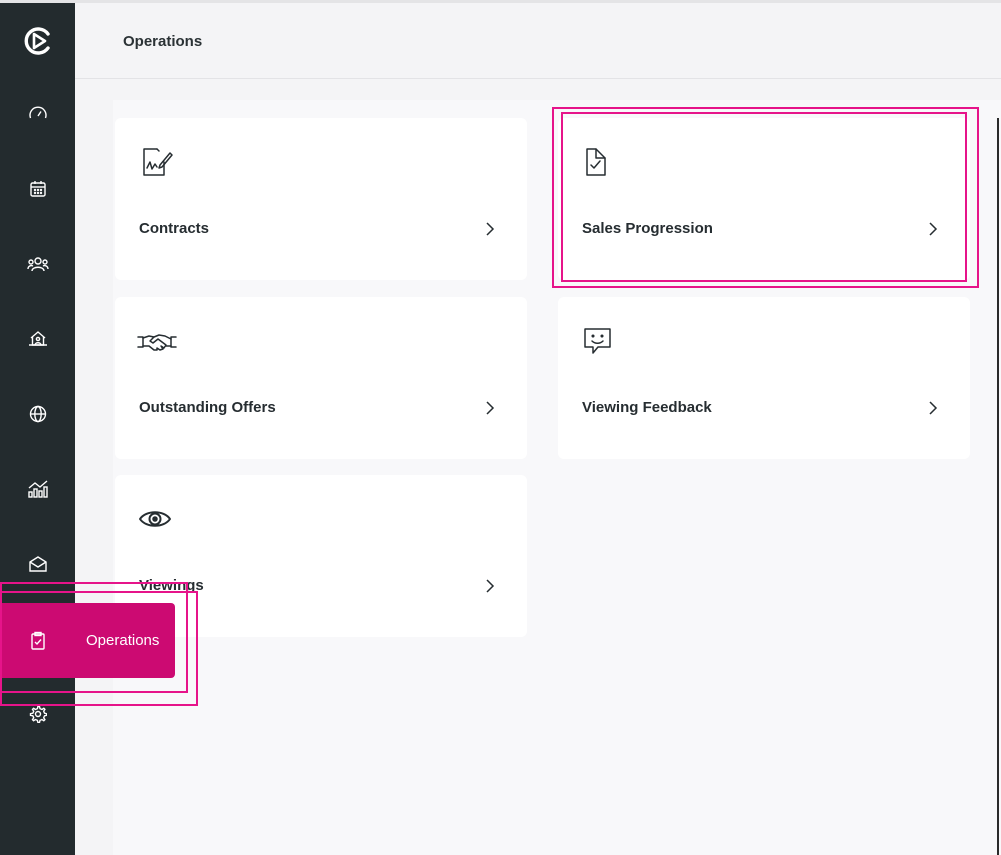 The height and width of the screenshot is (855, 1001). What do you see at coordinates (764, 378) in the screenshot?
I see `card-viewing-feedback: Viewing Feedback` at bounding box center [764, 378].